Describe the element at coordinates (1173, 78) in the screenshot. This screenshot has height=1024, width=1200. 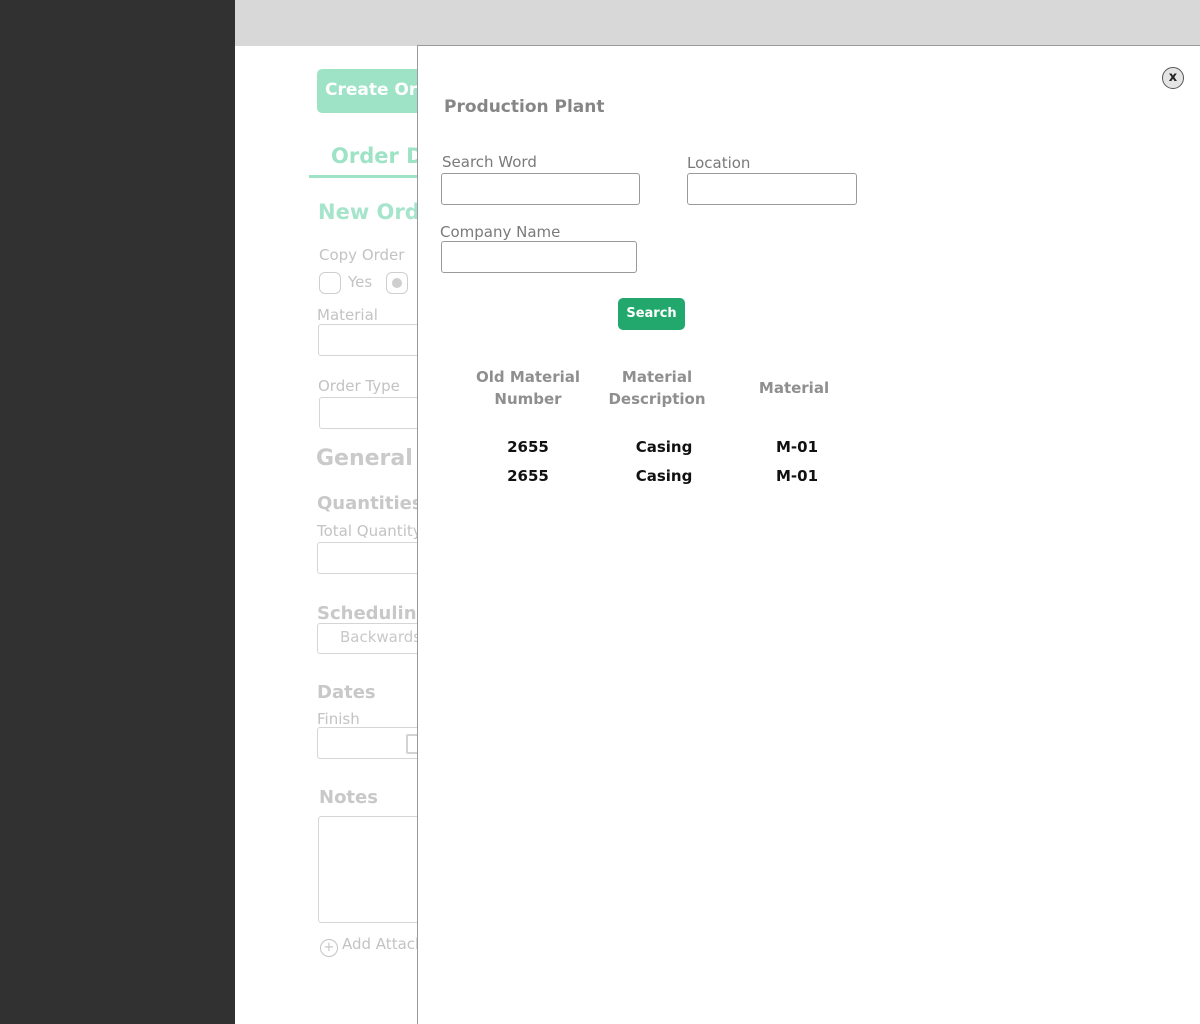
I see `close-button: x` at that location.